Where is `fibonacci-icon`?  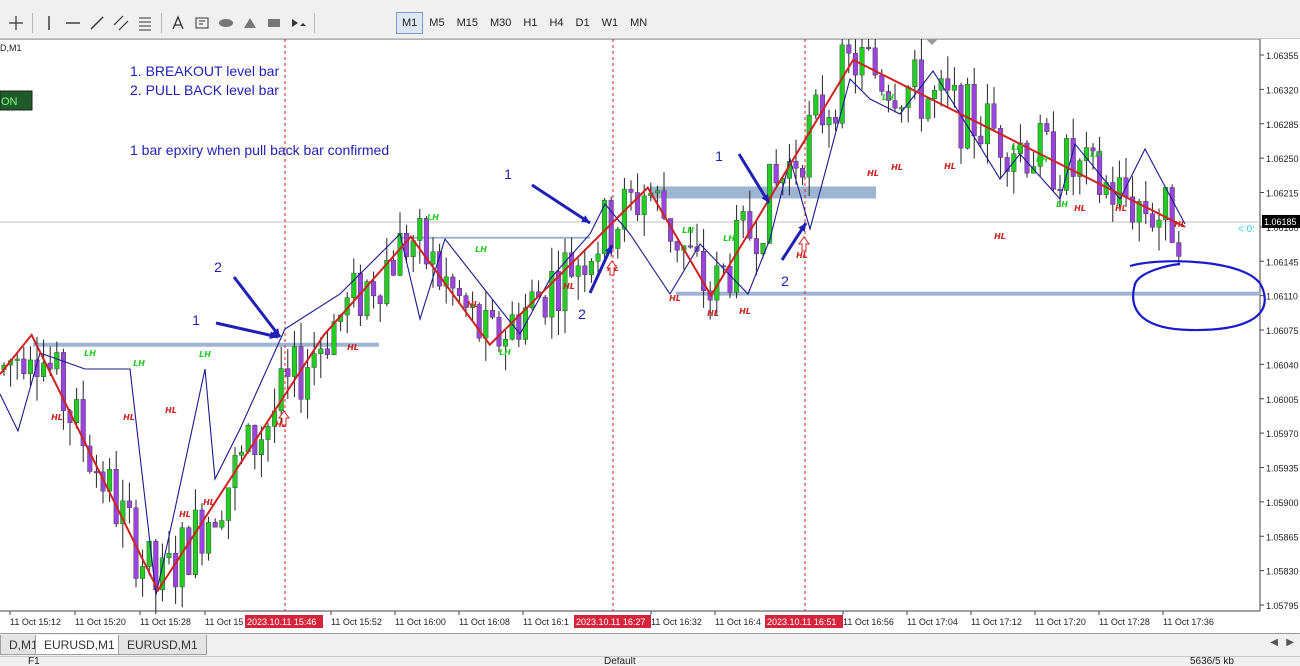
fibonacci-icon is located at coordinates (145, 23).